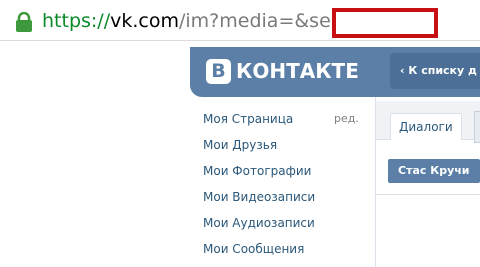  I want to click on tabs-bar: Диалоги, so click(428, 122).